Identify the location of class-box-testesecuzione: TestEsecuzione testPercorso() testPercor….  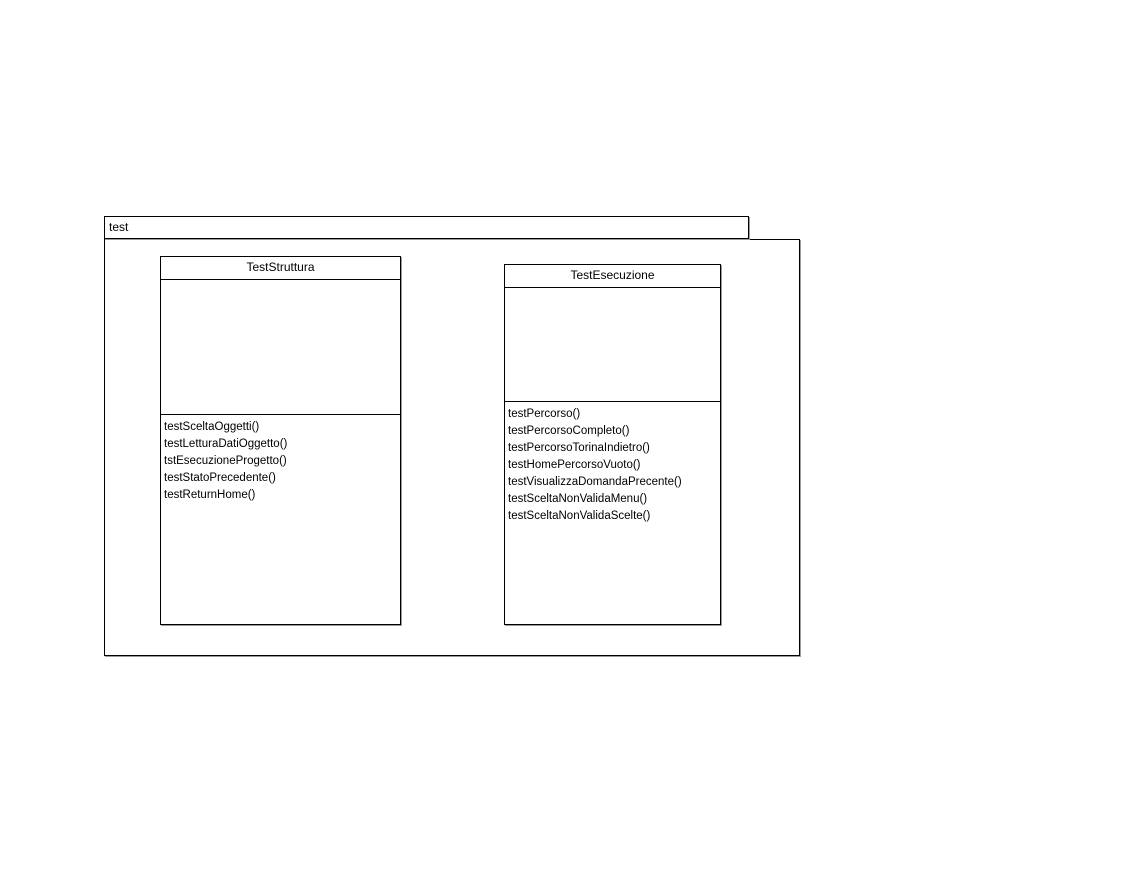
(612, 444).